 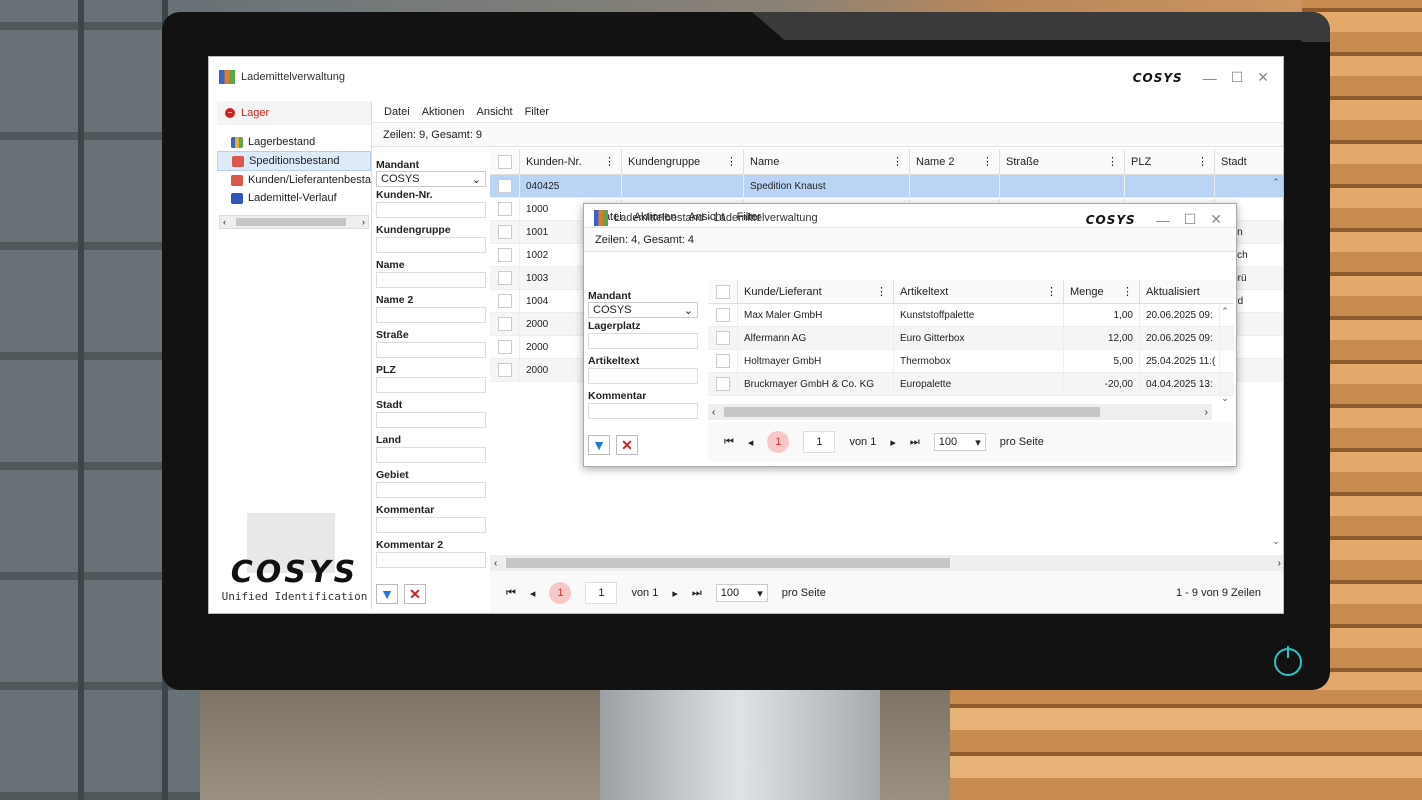 What do you see at coordinates (827, 161) in the screenshot?
I see `column-header: Name ⋮` at bounding box center [827, 161].